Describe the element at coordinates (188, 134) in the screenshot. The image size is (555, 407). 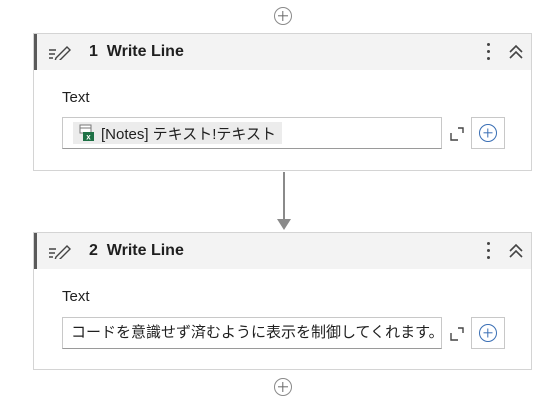
I see `variable-chip-label: [Notes] テキスト!テキスト` at that location.